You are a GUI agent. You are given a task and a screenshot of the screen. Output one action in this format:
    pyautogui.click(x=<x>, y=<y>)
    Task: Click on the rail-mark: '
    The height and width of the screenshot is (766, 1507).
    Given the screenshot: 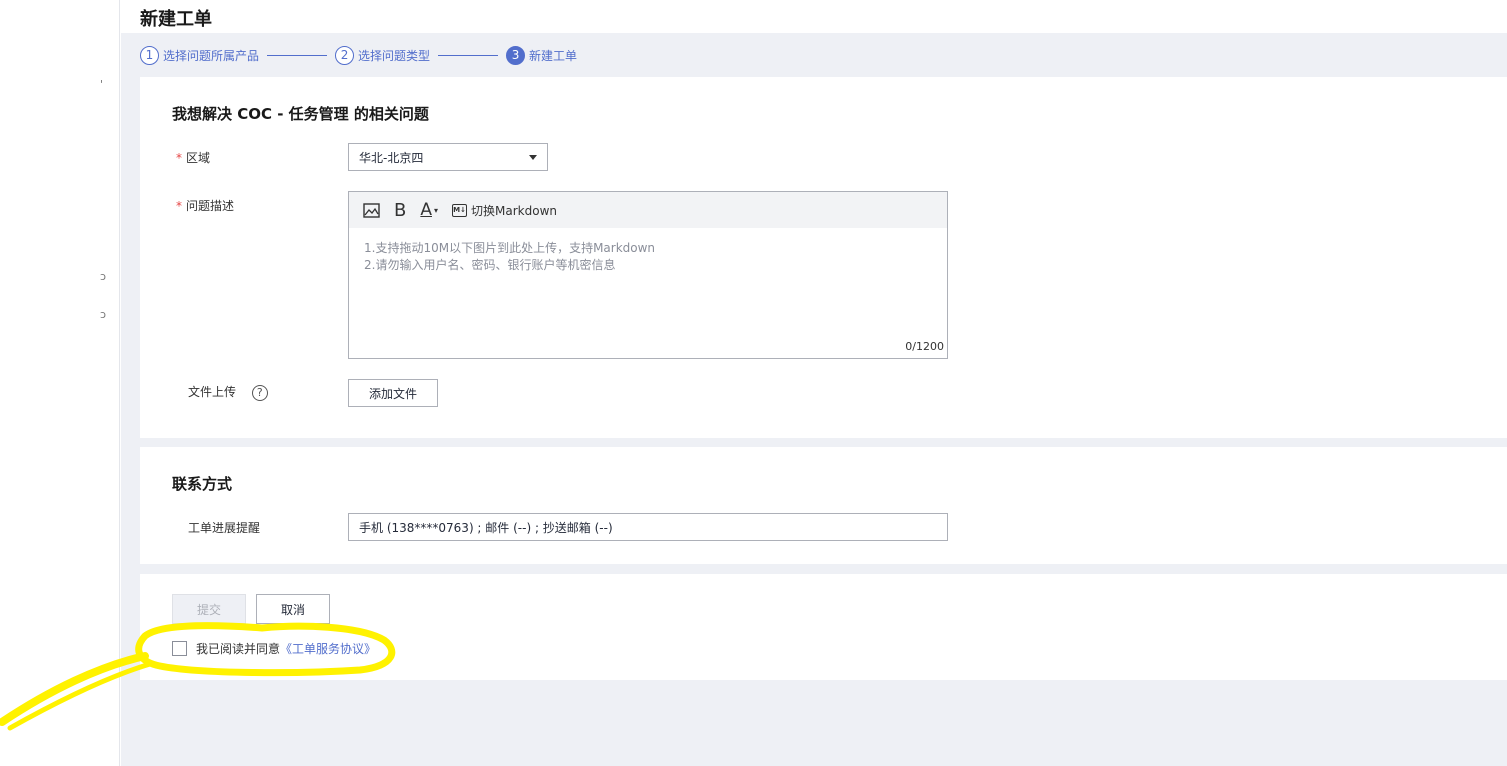 What is the action you would take?
    pyautogui.click(x=102, y=84)
    